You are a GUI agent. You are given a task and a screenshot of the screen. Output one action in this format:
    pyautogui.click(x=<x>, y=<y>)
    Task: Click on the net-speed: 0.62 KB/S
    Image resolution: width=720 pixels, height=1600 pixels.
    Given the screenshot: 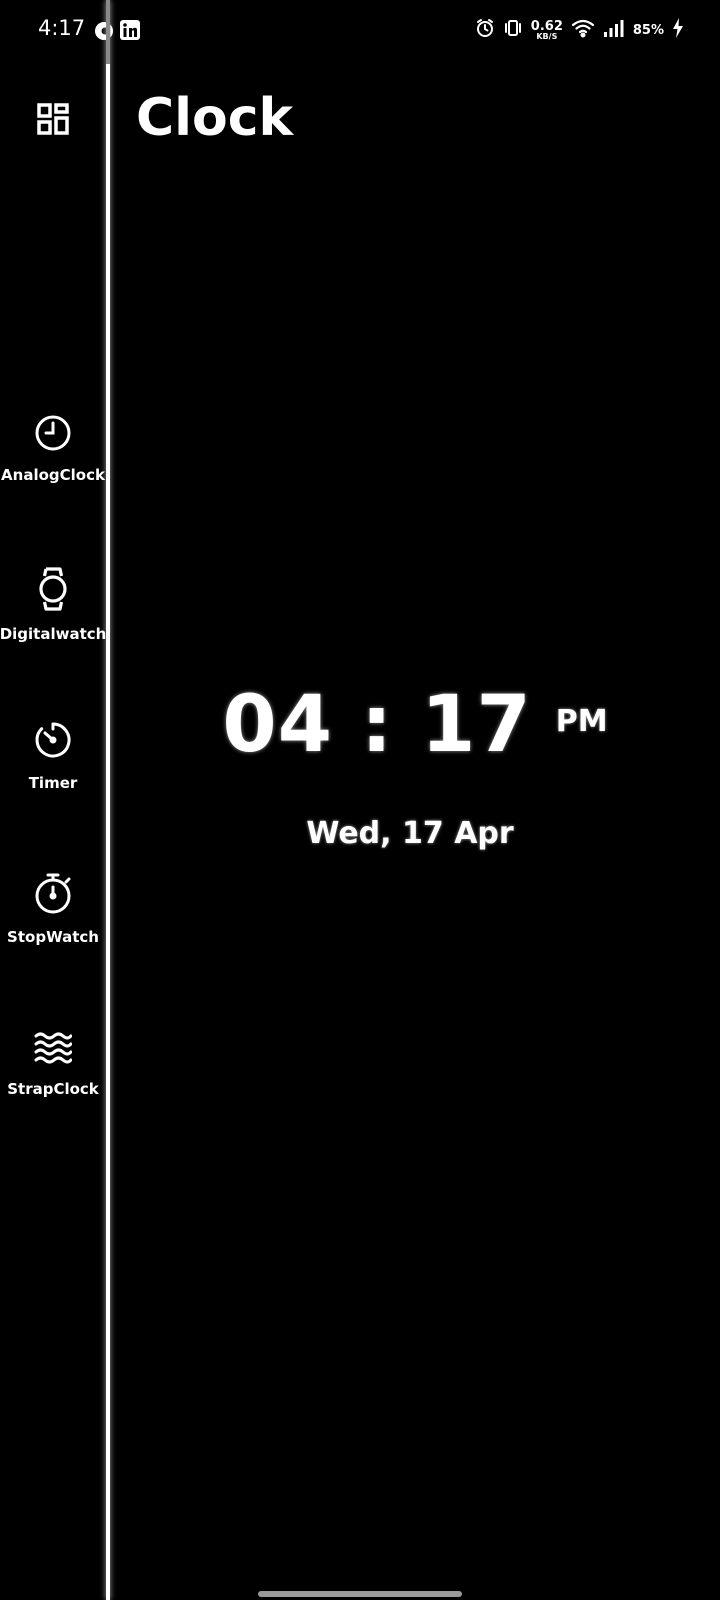 What is the action you would take?
    pyautogui.click(x=547, y=30)
    